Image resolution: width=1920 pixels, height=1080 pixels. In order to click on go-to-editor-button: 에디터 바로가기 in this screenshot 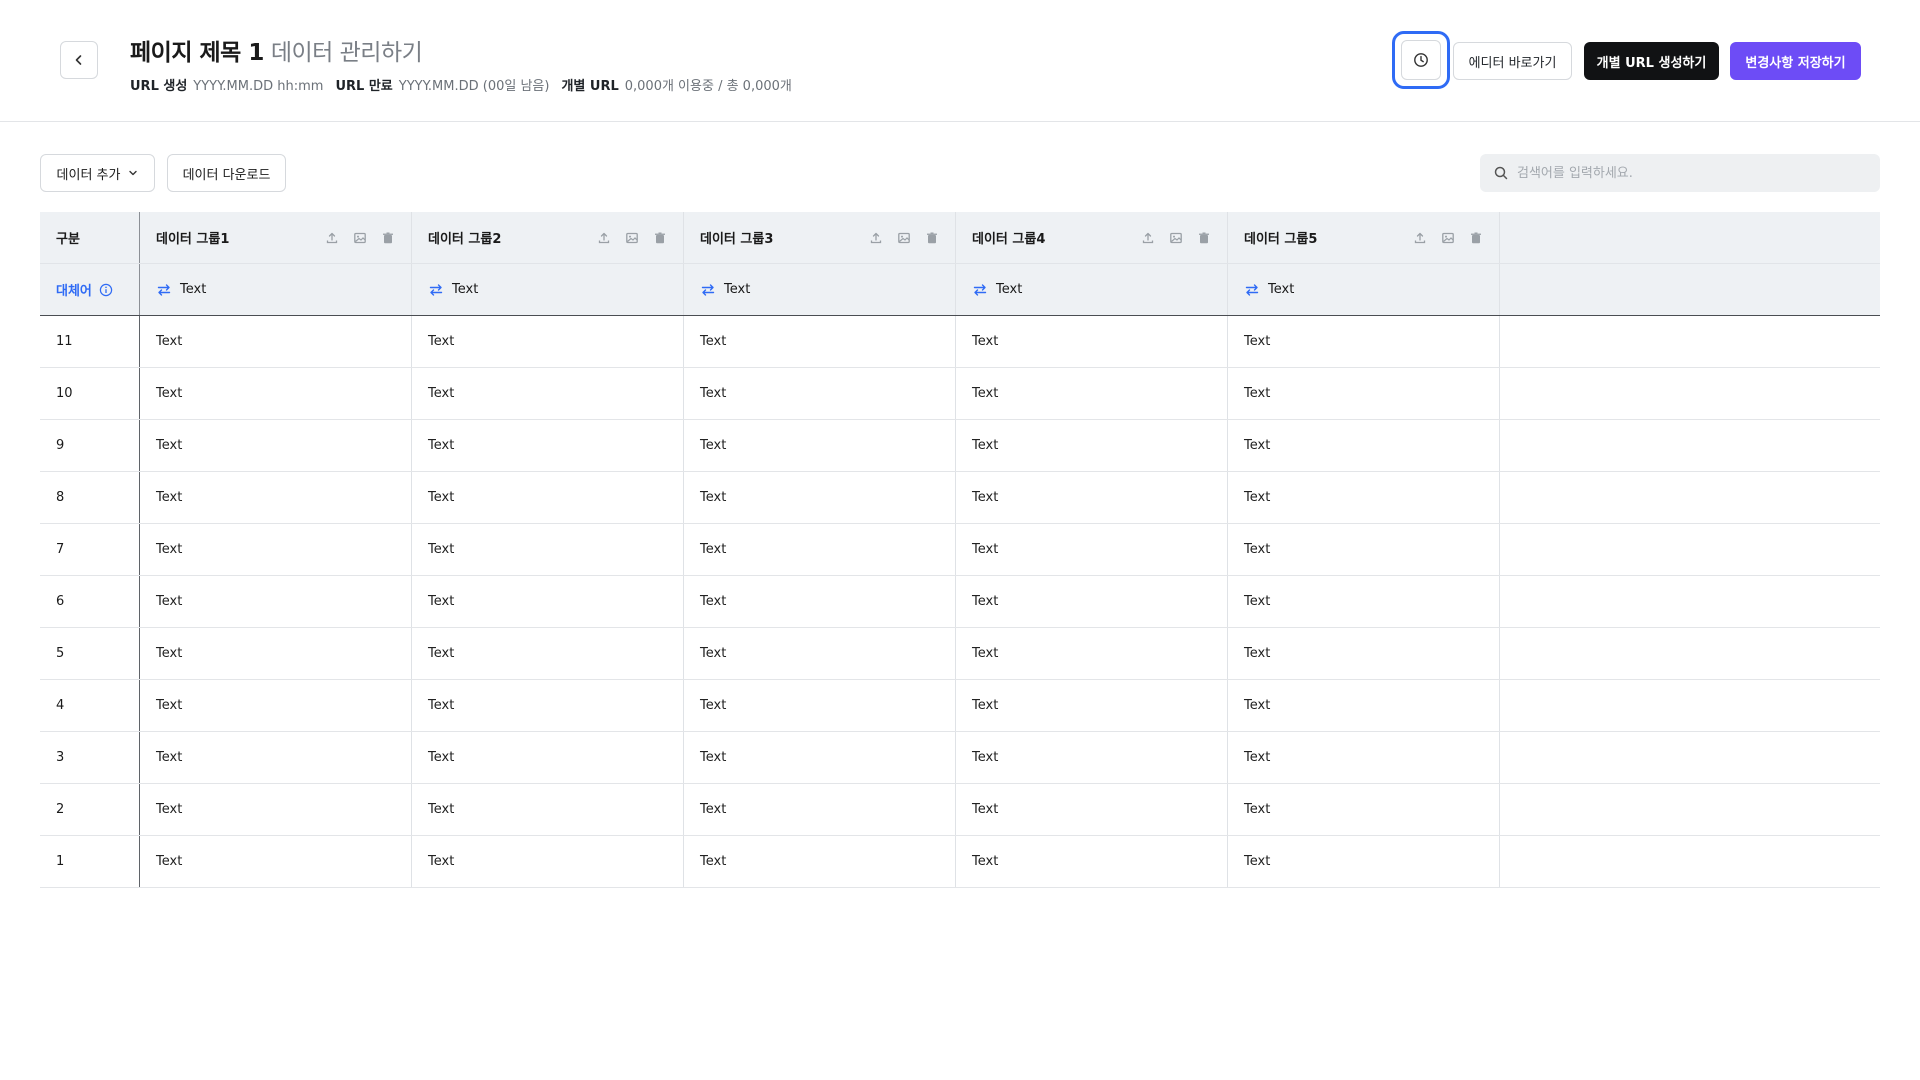, I will do `click(1512, 61)`.